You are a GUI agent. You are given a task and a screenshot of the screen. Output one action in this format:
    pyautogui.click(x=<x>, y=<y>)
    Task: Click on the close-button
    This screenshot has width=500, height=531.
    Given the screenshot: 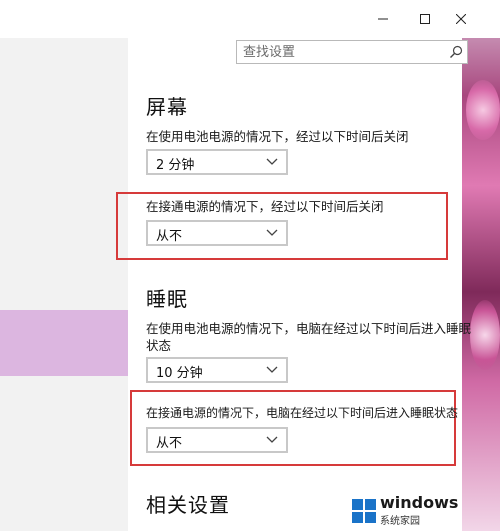 What is the action you would take?
    pyautogui.click(x=461, y=19)
    